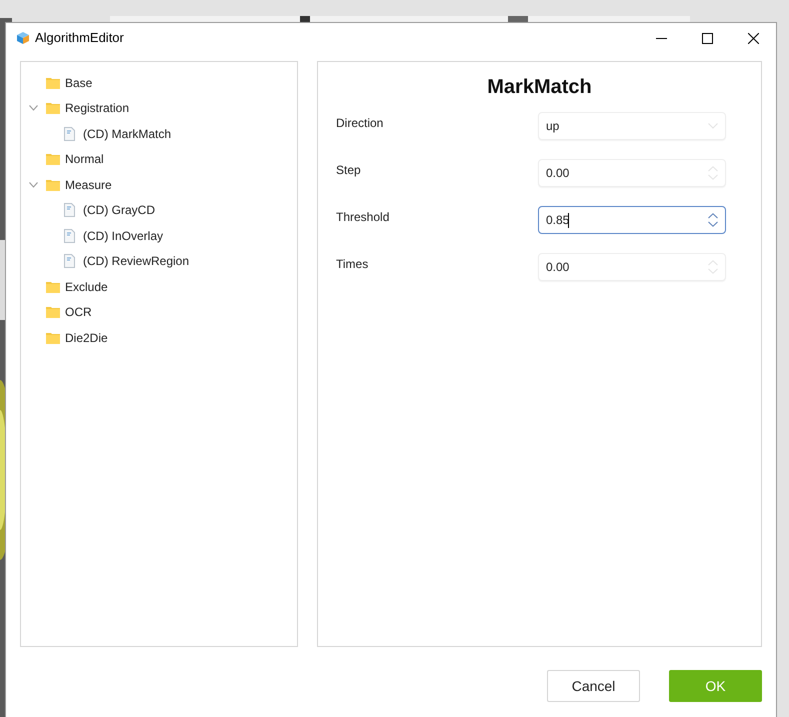 This screenshot has width=789, height=717. Describe the element at coordinates (360, 123) in the screenshot. I see `field-label: Direction` at that location.